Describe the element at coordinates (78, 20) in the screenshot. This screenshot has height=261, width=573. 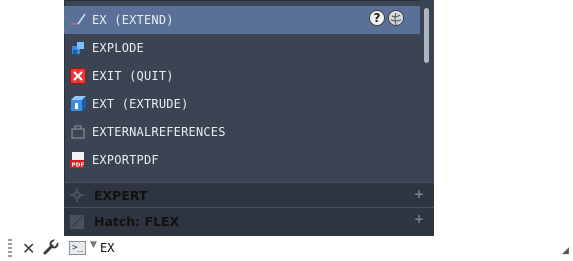
I see `extend-icon` at that location.